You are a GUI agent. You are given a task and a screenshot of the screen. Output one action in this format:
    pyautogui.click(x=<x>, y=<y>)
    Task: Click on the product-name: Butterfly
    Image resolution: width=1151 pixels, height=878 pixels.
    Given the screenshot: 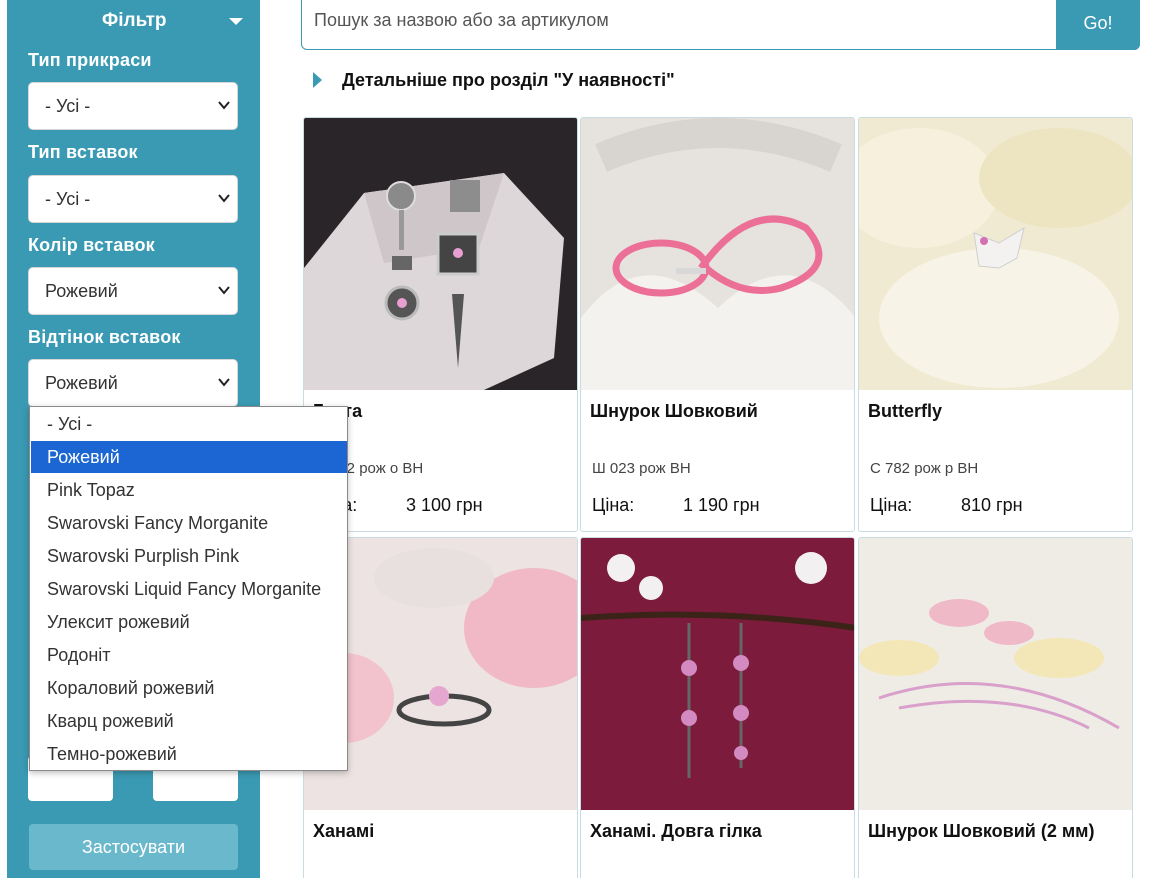 What is the action you would take?
    pyautogui.click(x=905, y=411)
    